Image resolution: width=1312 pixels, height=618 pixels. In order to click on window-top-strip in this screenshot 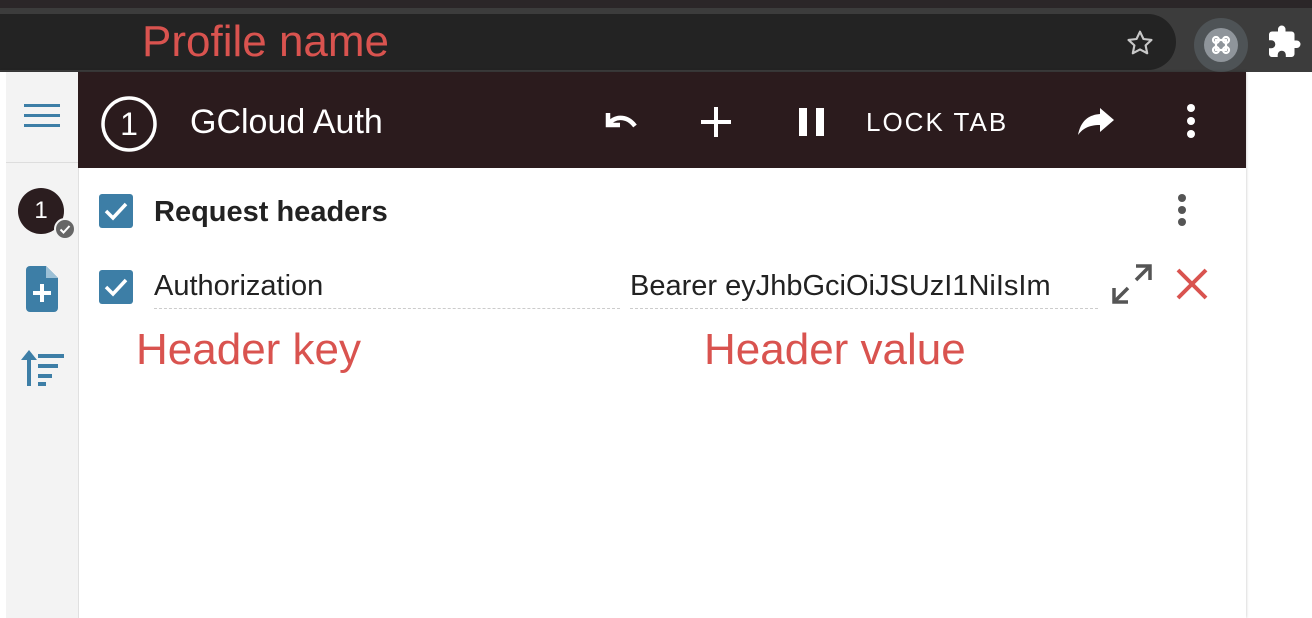, I will do `click(656, 4)`.